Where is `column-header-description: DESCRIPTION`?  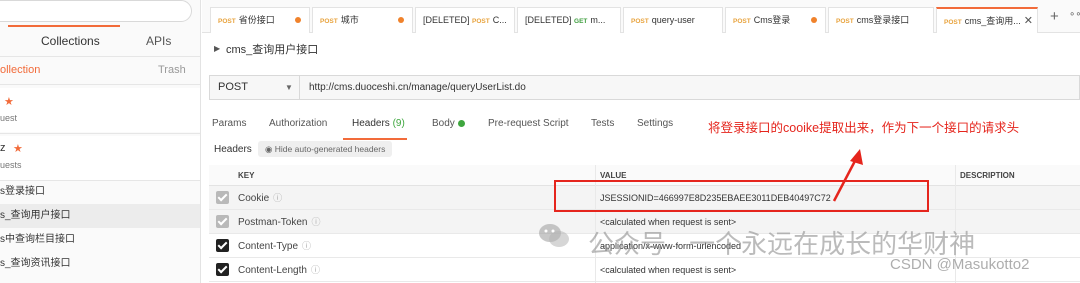 column-header-description: DESCRIPTION is located at coordinates (1017, 175).